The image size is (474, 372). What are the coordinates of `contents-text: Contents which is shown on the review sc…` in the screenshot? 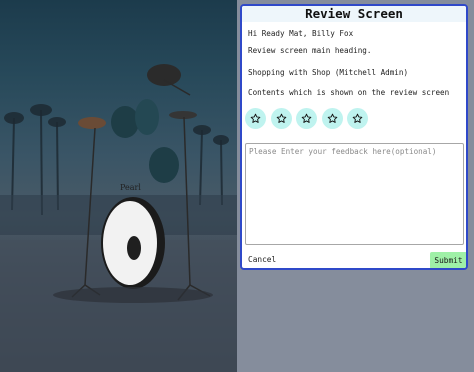 It's located at (349, 92).